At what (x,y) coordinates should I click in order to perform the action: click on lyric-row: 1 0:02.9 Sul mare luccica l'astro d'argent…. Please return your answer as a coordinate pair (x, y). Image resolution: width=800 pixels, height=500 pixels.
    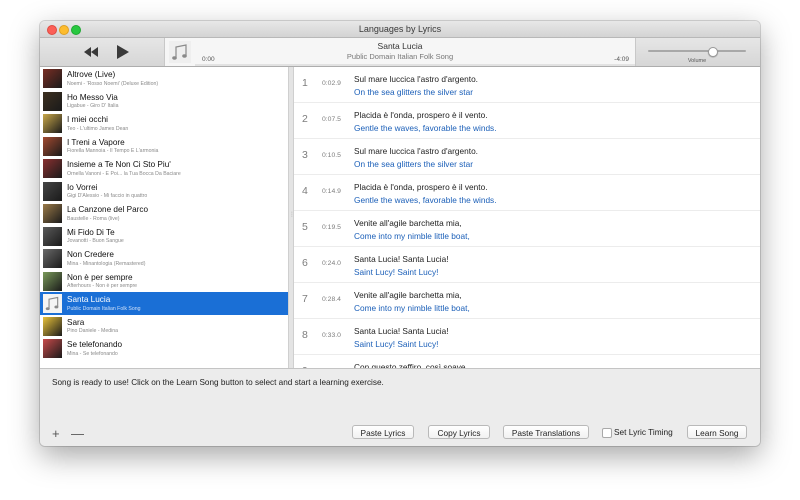
    Looking at the image, I should click on (527, 85).